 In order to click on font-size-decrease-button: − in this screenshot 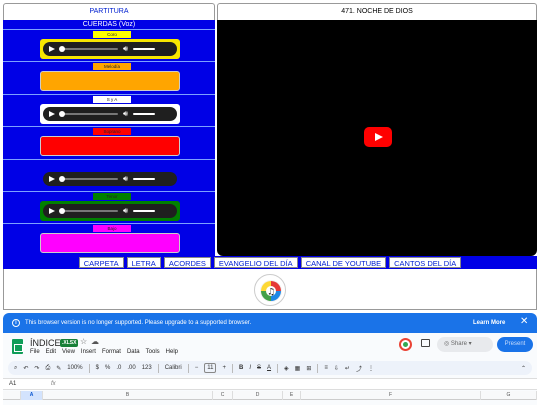, I will do `click(197, 368)`.